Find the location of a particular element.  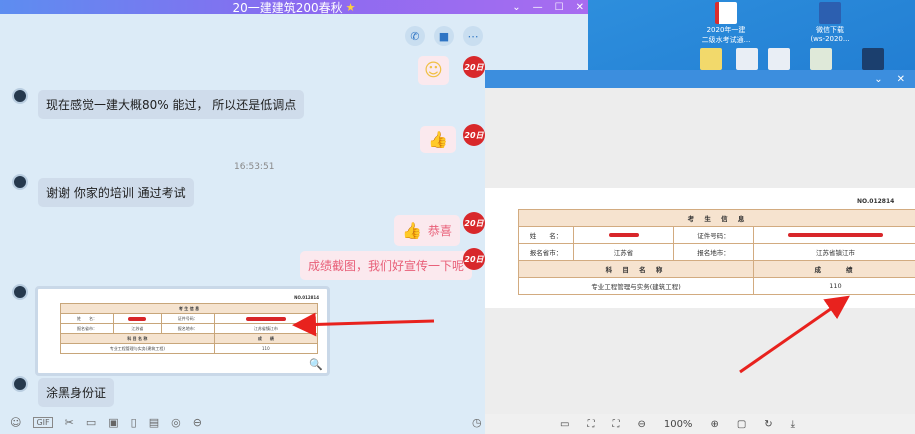

star-icon: ★ is located at coordinates (350, 7).